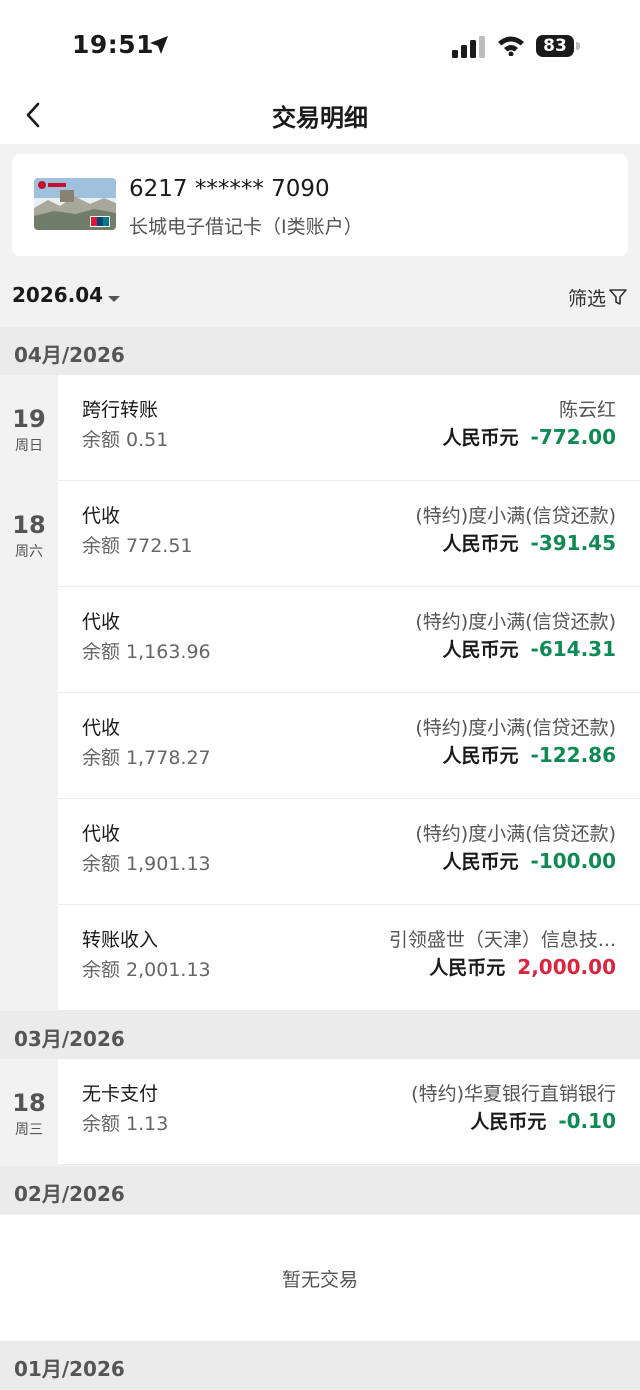  What do you see at coordinates (320, 296) in the screenshot?
I see `filter-bar: 2026.04 筛选` at bounding box center [320, 296].